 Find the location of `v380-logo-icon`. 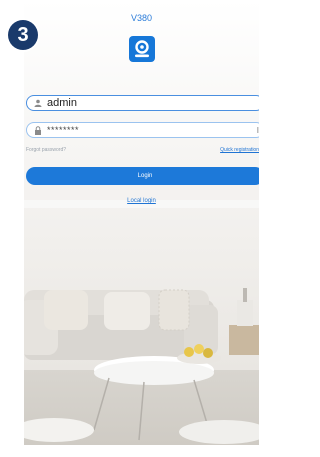

v380-logo-icon is located at coordinates (142, 49).